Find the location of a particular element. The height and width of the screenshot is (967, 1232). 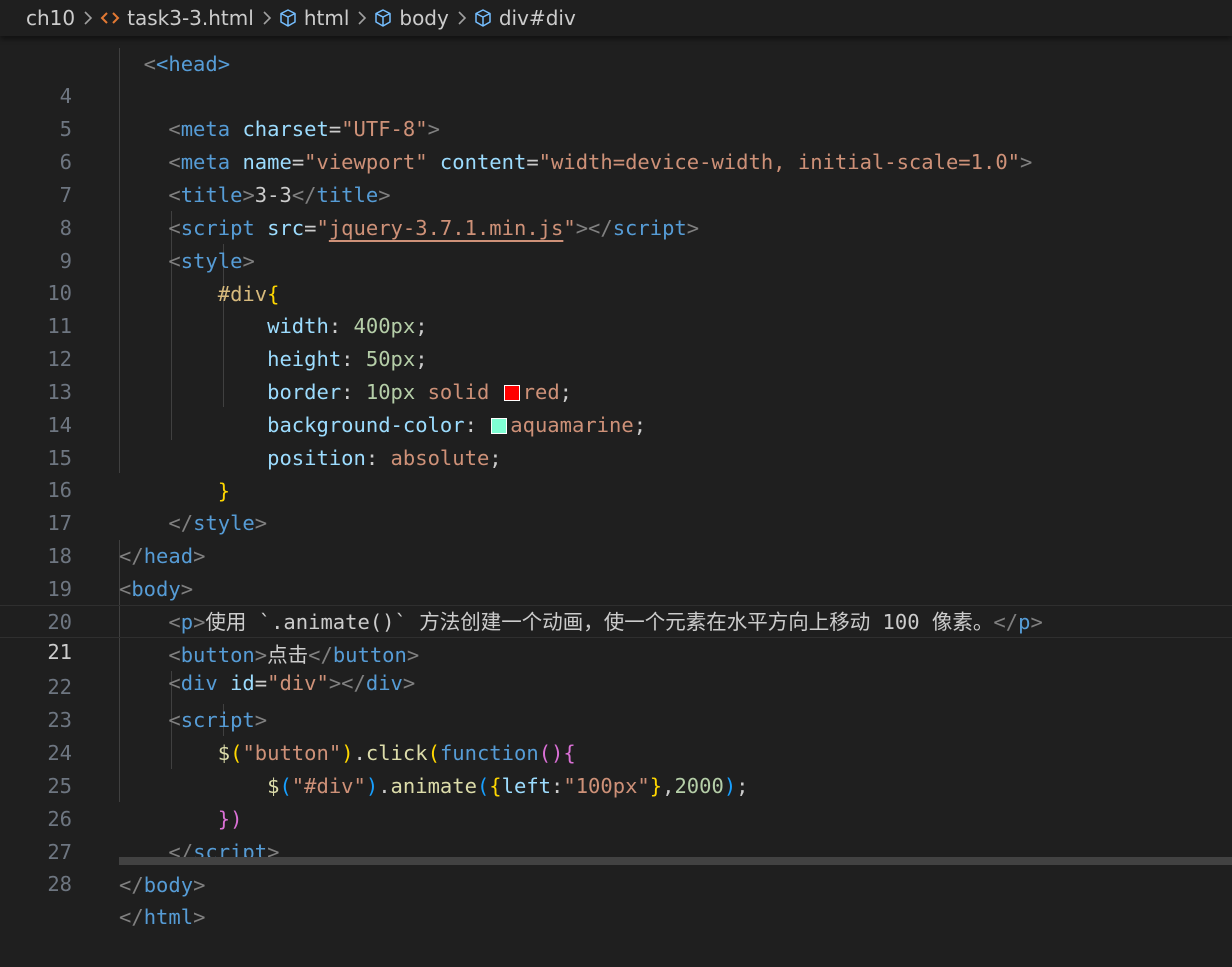

breadcrumb-file-label: task3-3.html is located at coordinates (190, 18).